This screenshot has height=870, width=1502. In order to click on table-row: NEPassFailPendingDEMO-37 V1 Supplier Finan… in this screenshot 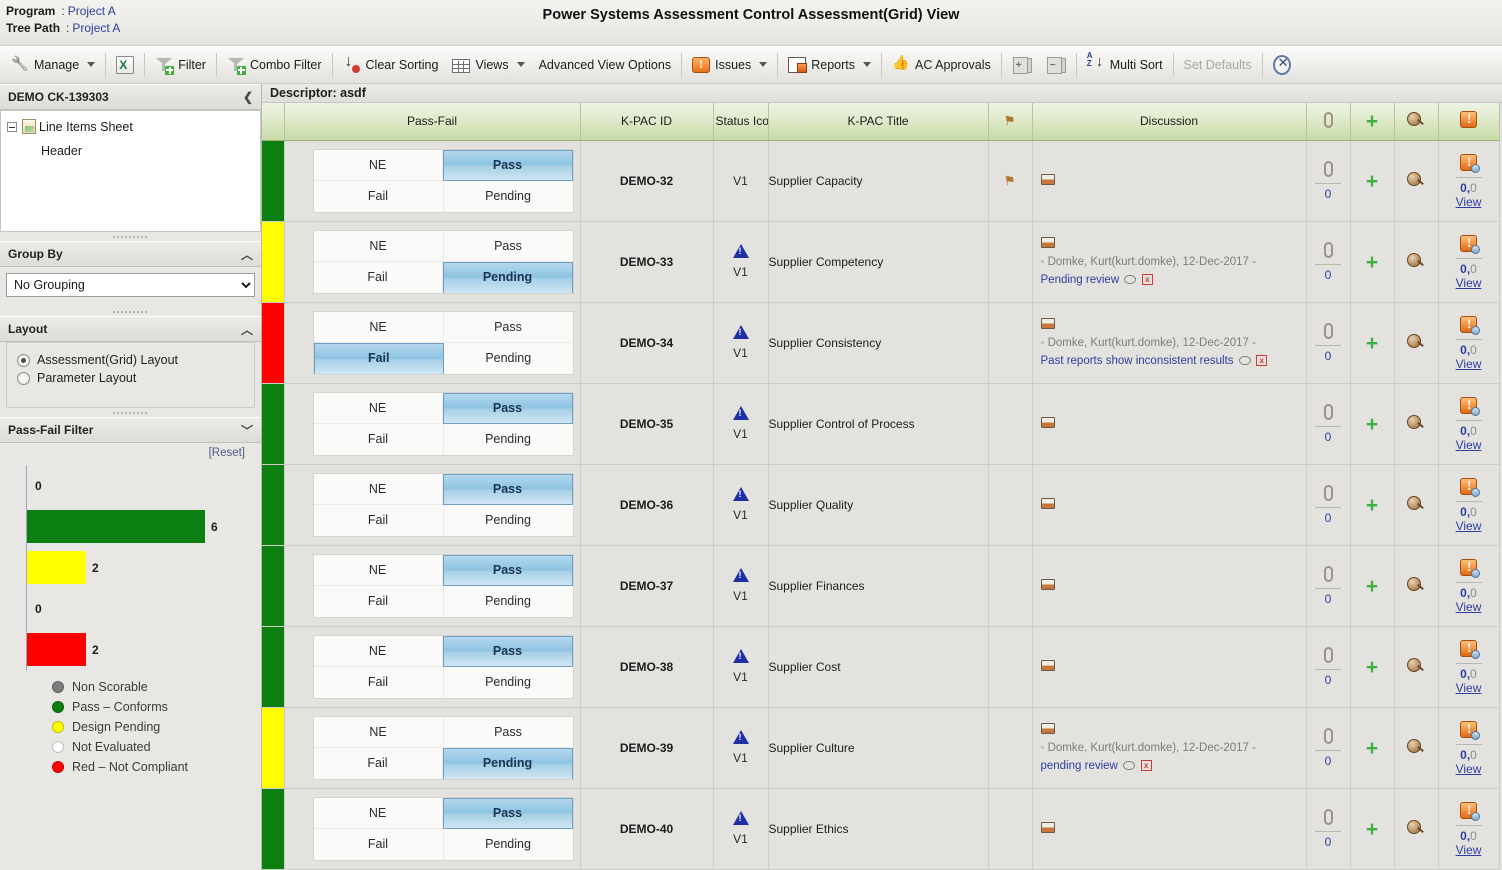, I will do `click(881, 586)`.